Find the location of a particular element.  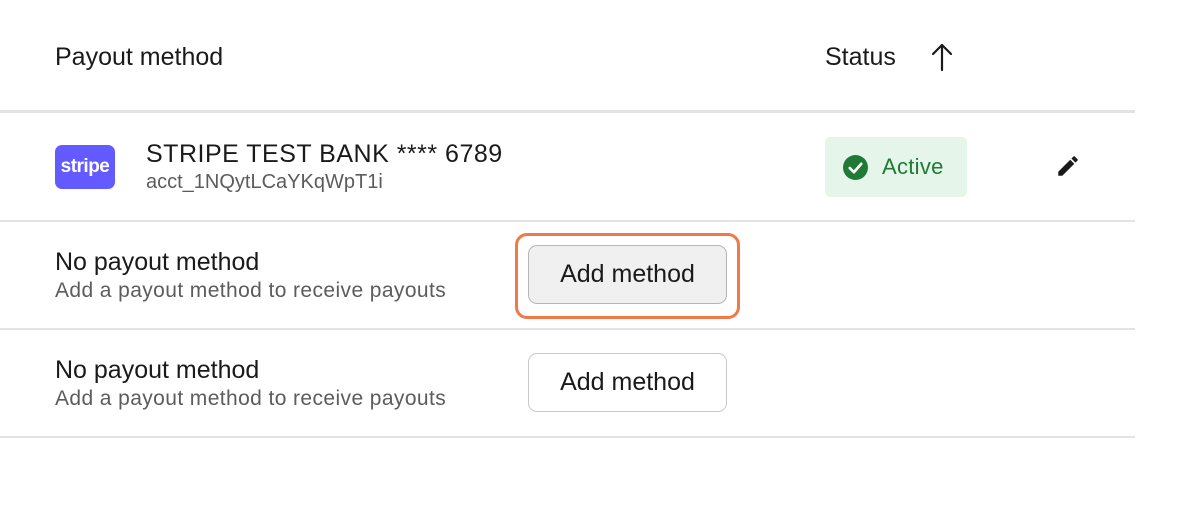

pencil-icon is located at coordinates (1068, 166).